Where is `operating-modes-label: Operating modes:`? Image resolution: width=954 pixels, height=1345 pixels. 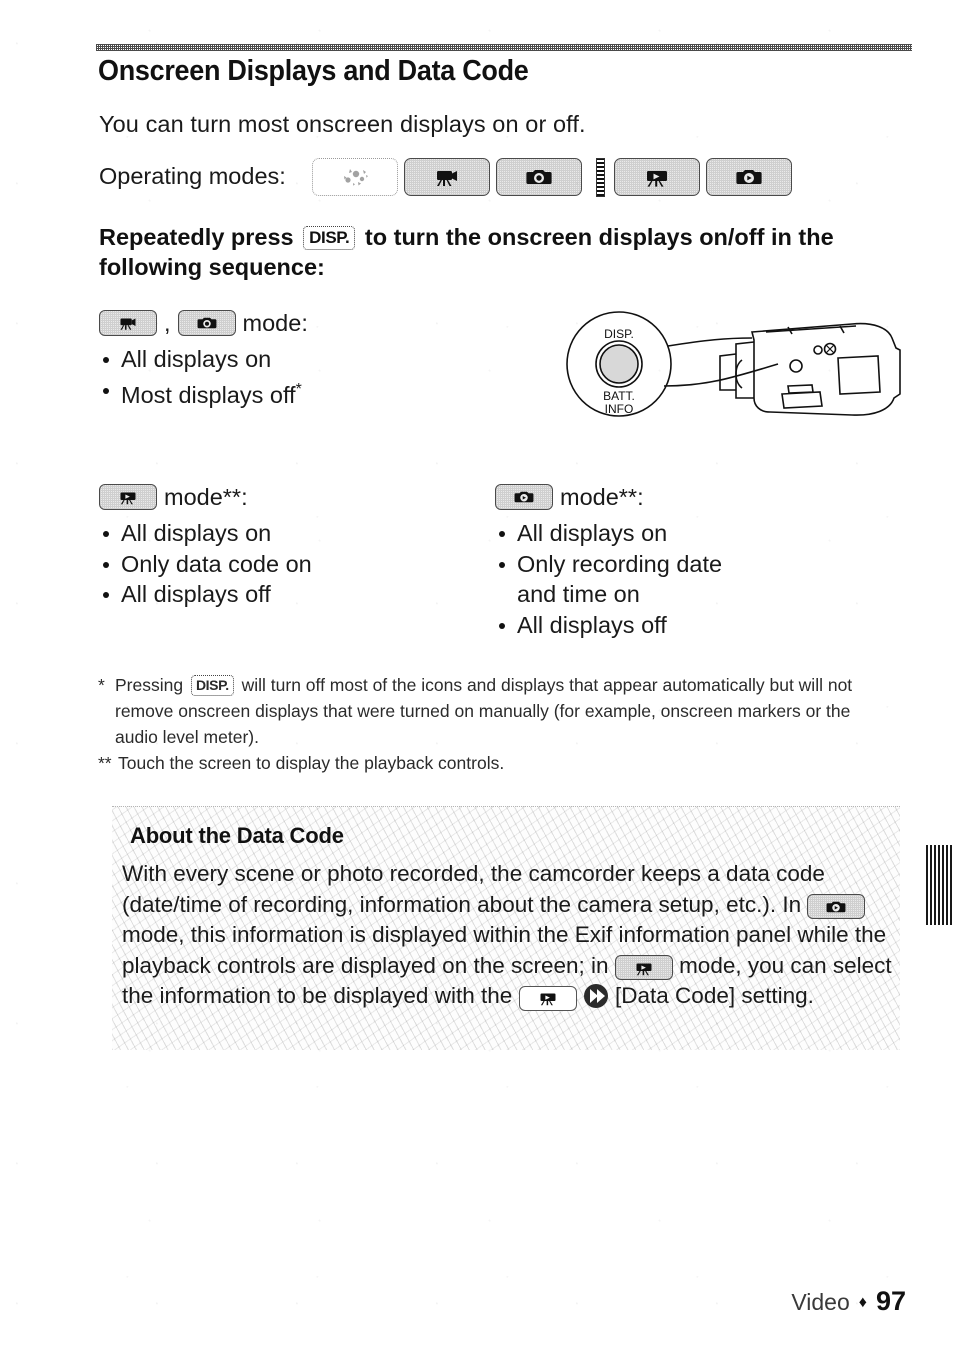 operating-modes-label: Operating modes: is located at coordinates (192, 176).